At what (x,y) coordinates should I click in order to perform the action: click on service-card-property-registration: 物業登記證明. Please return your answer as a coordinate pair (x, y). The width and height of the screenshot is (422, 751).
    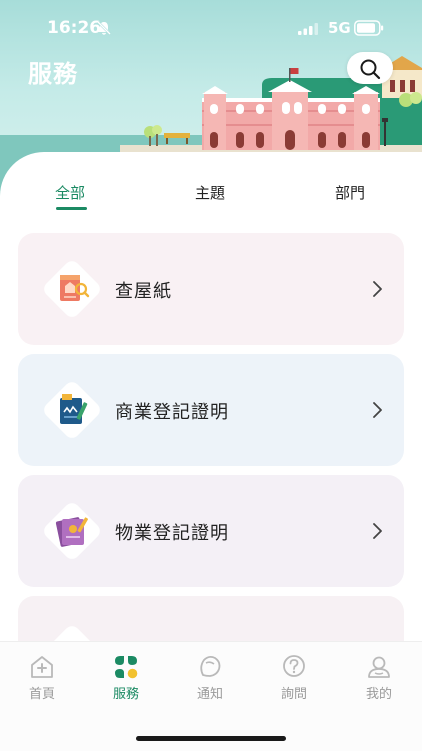
    Looking at the image, I should click on (211, 531).